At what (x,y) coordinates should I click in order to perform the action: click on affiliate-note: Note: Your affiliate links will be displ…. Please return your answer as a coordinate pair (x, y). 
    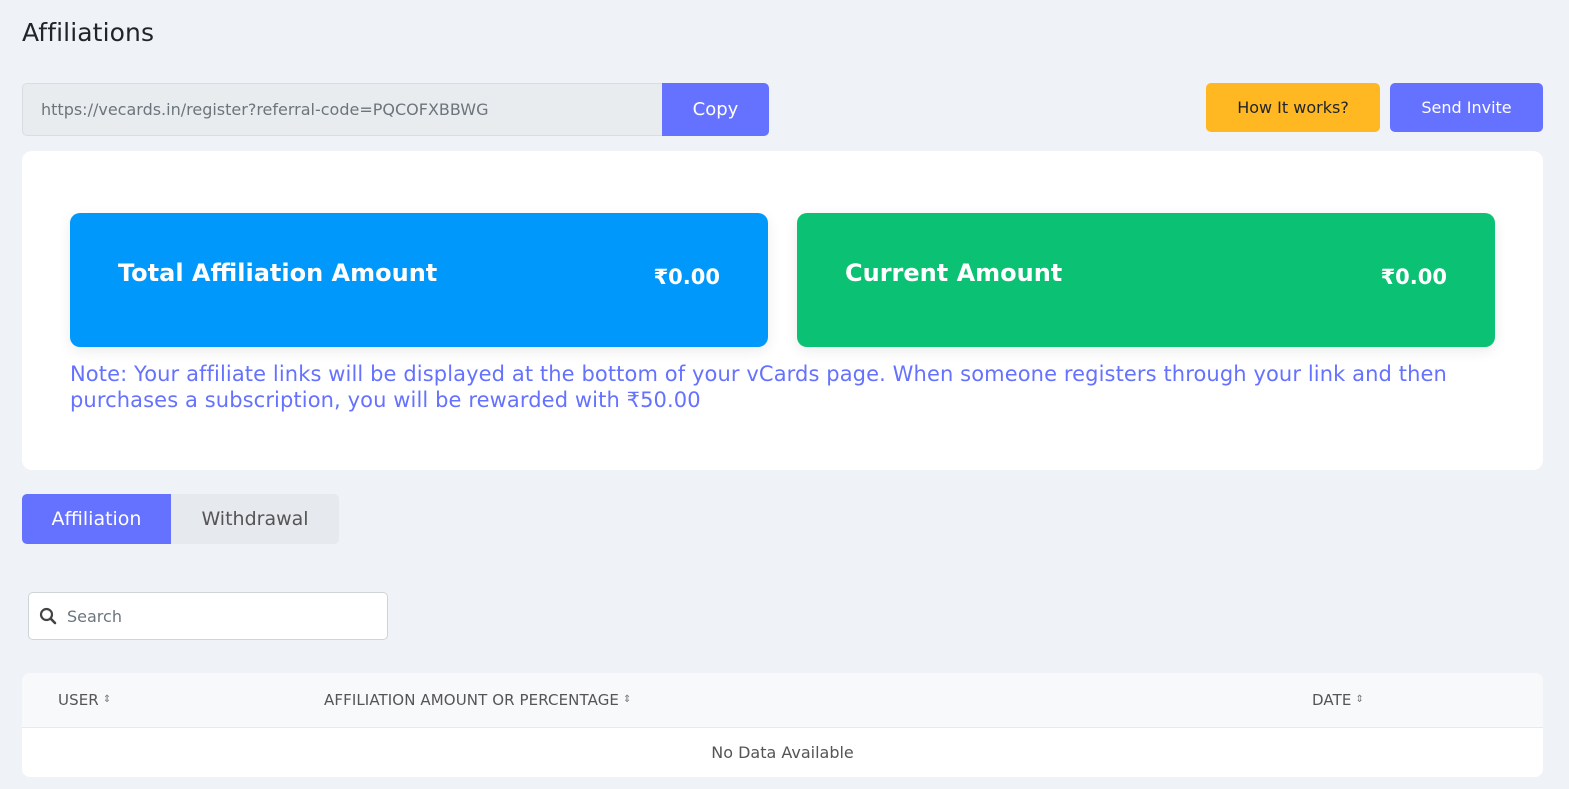
    Looking at the image, I should click on (758, 387).